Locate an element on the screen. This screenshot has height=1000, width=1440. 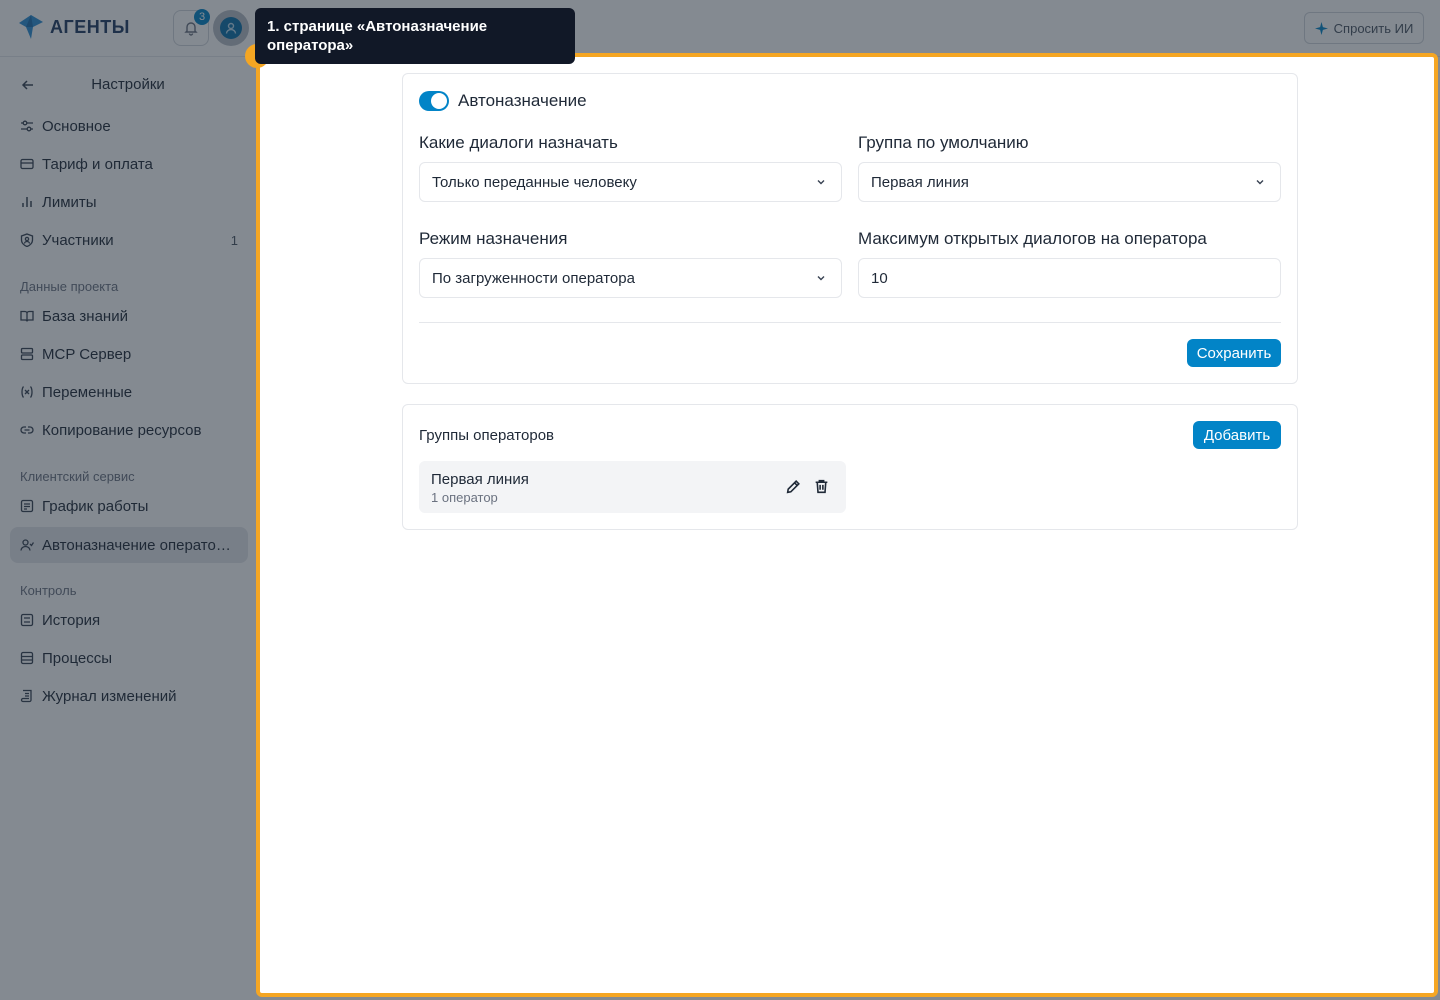
book-icon is located at coordinates (27, 316).